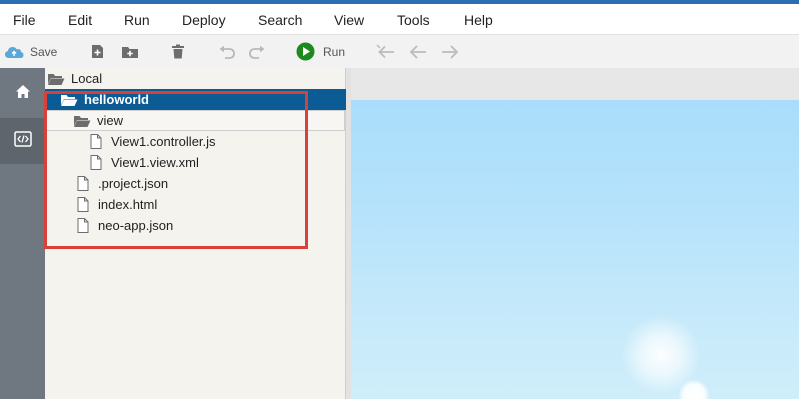 This screenshot has width=799, height=399. I want to click on menu-view: View, so click(349, 20).